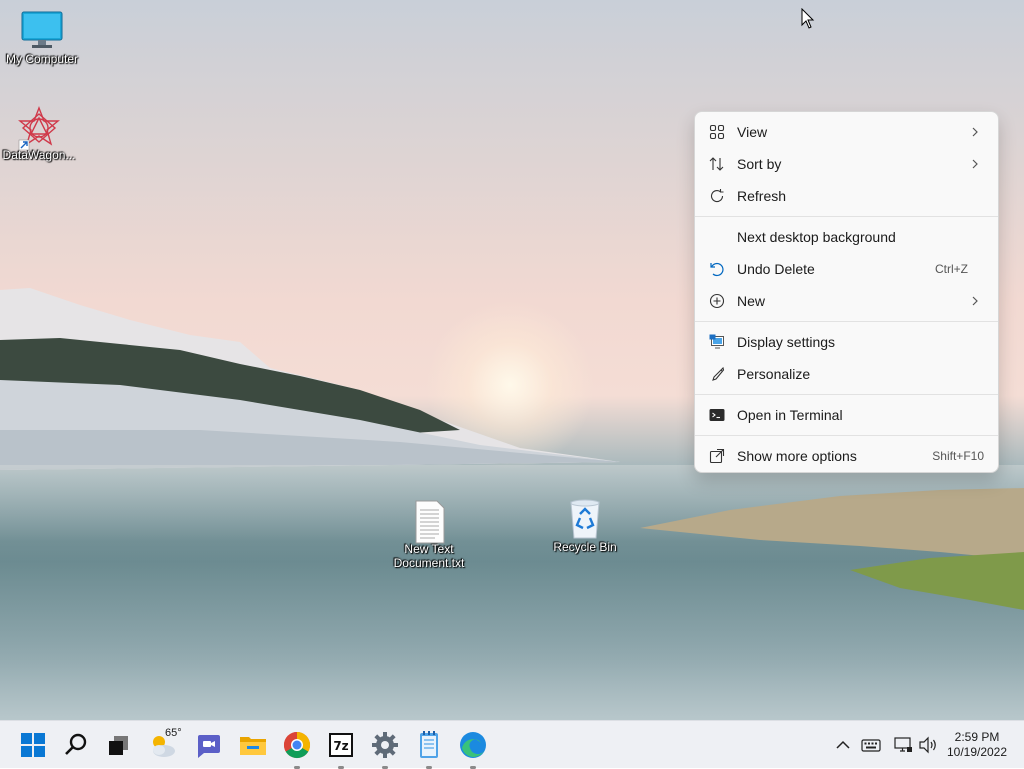 The height and width of the screenshot is (769, 1024). I want to click on recycle-bin-icon, so click(585, 519).